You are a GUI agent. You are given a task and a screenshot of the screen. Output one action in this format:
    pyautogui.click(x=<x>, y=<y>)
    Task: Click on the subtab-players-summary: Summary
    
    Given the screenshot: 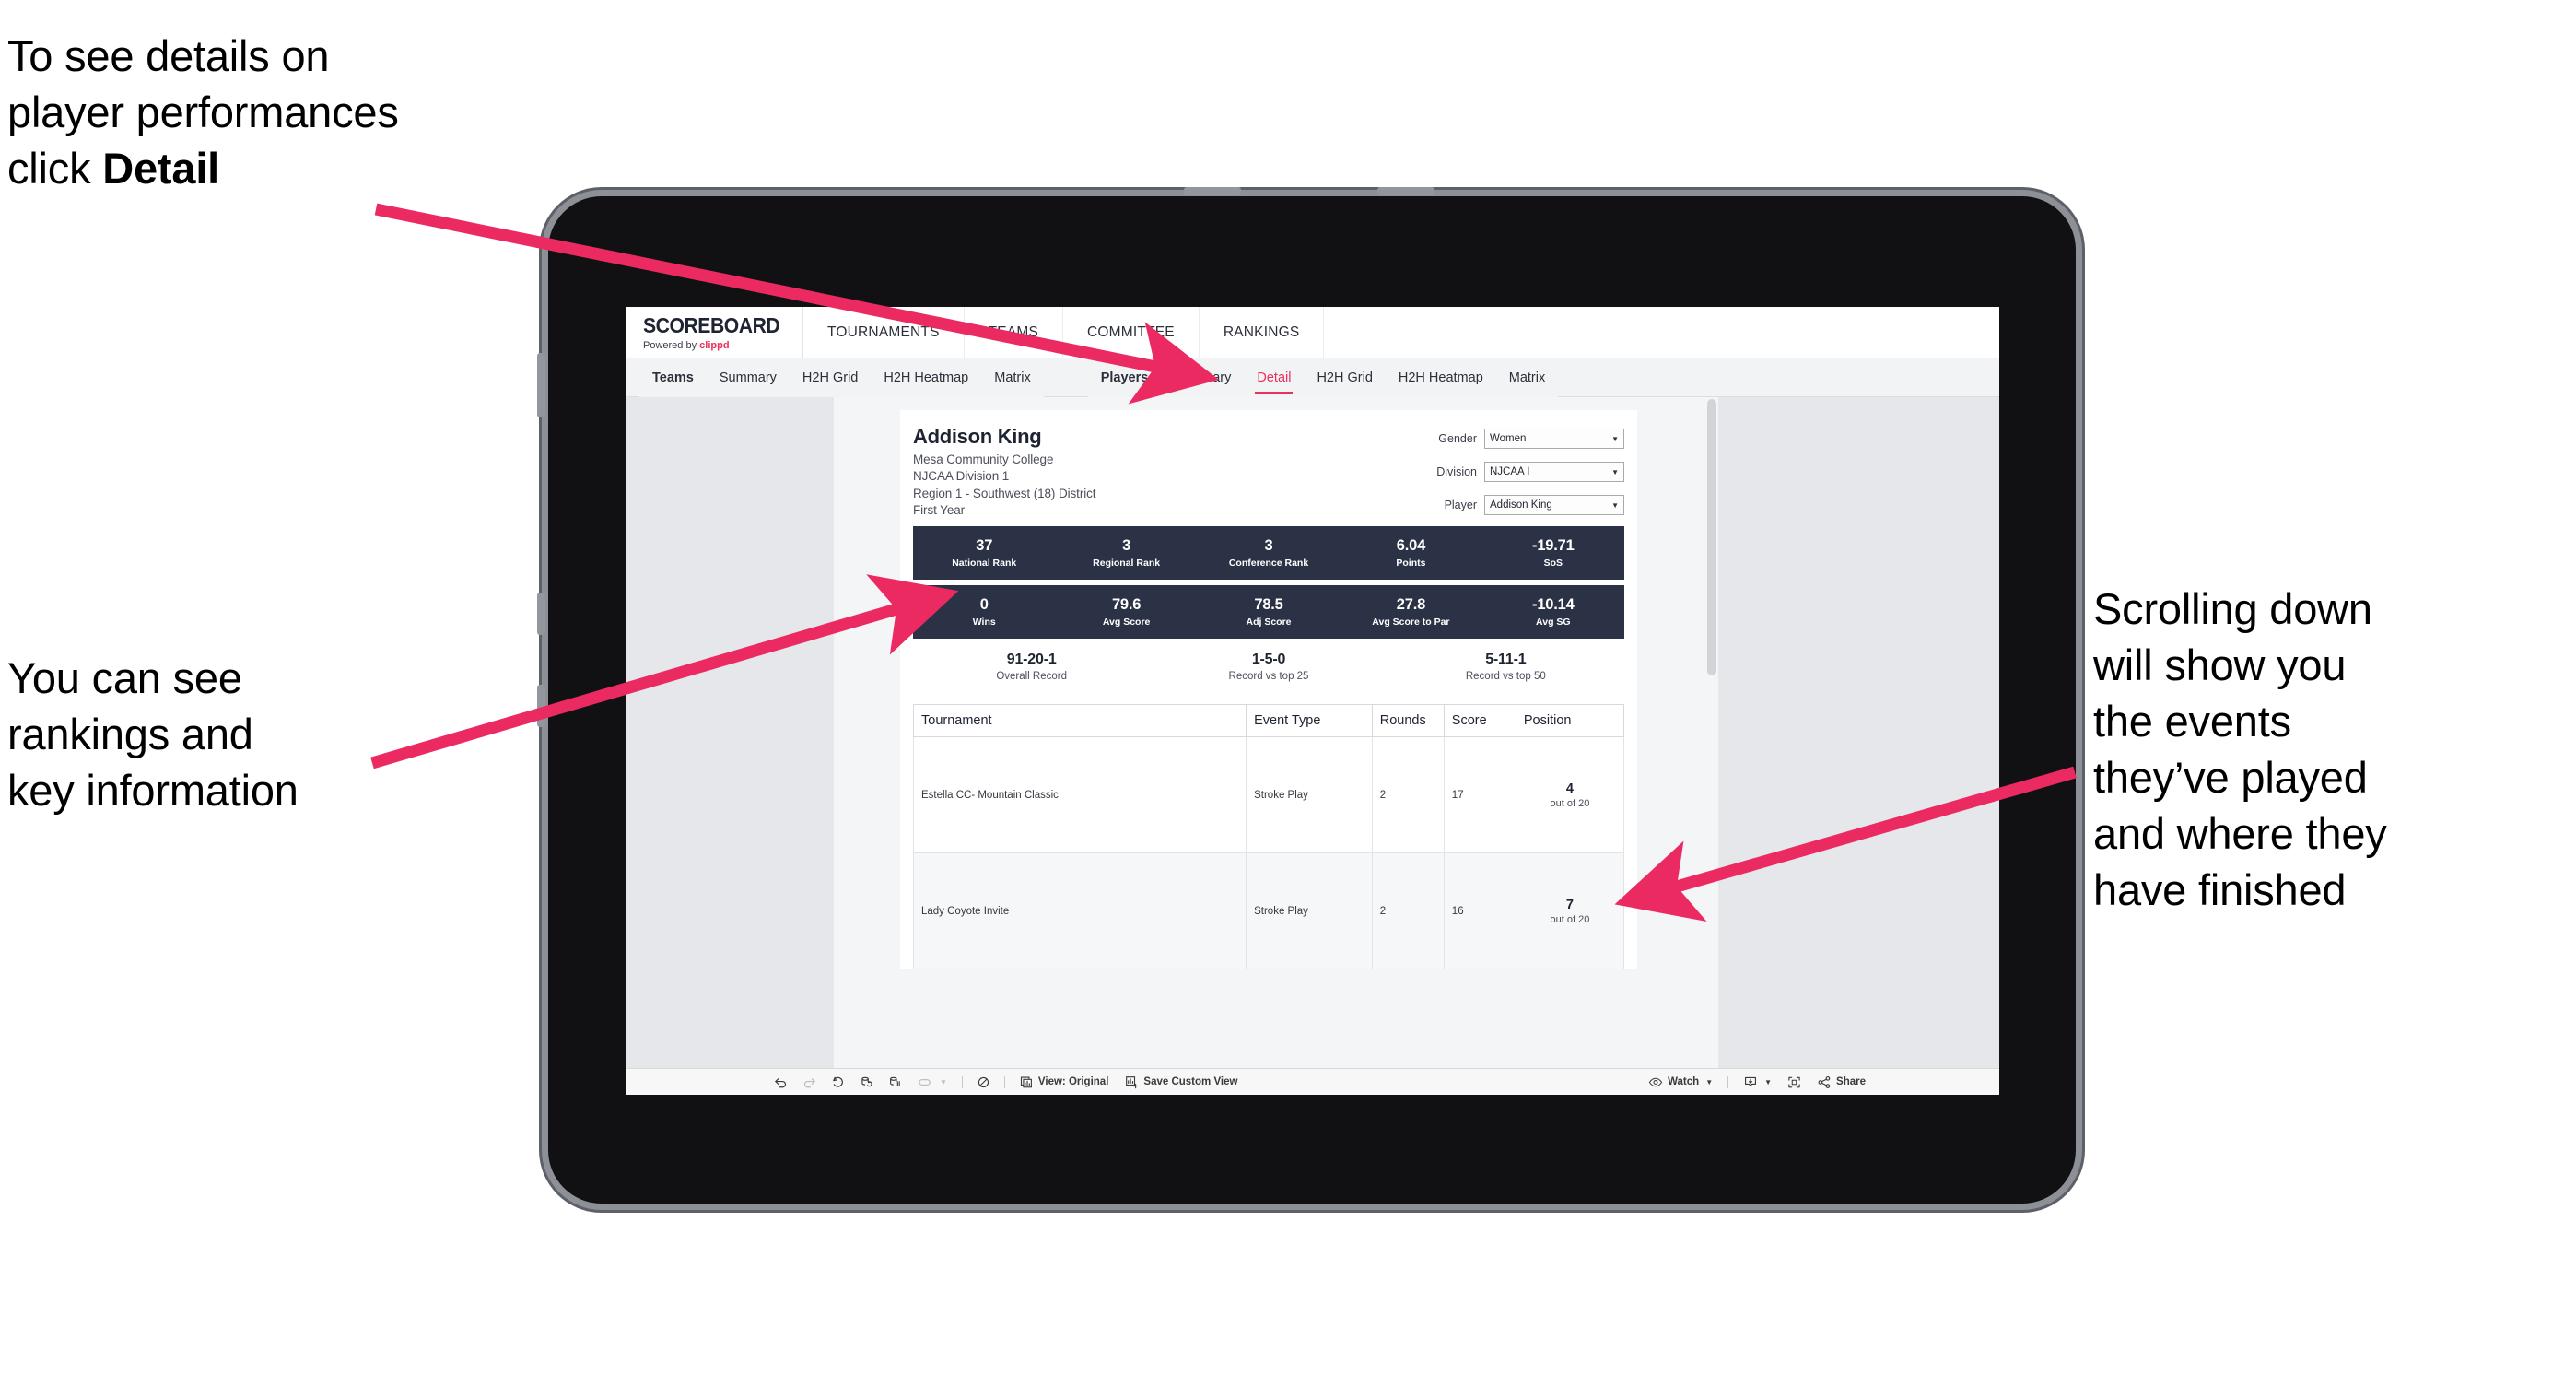 What is the action you would take?
    pyautogui.click(x=1202, y=378)
    